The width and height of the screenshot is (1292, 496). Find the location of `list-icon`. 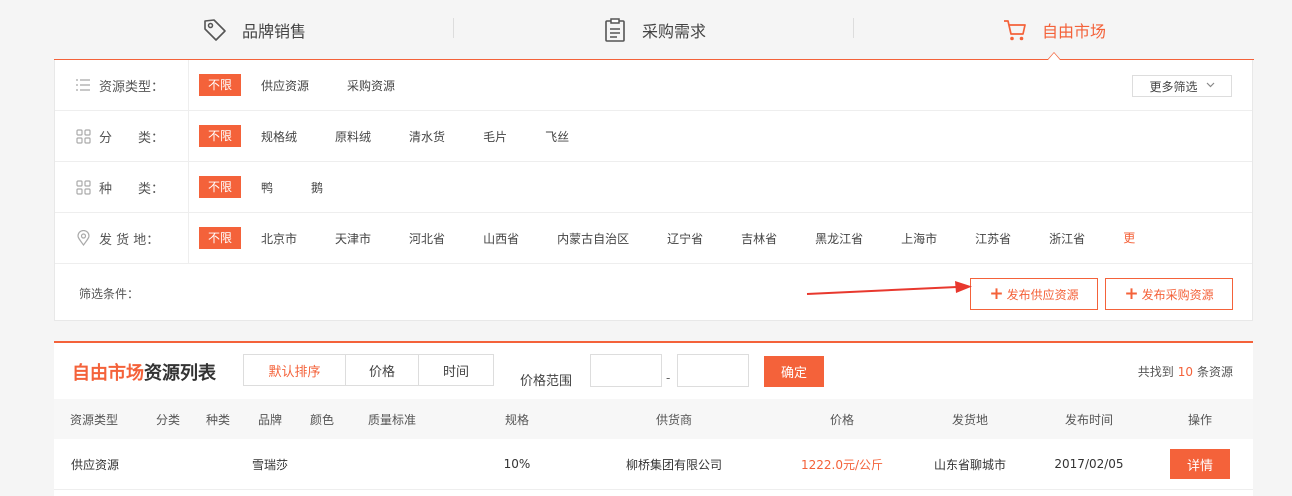

list-icon is located at coordinates (83, 85).